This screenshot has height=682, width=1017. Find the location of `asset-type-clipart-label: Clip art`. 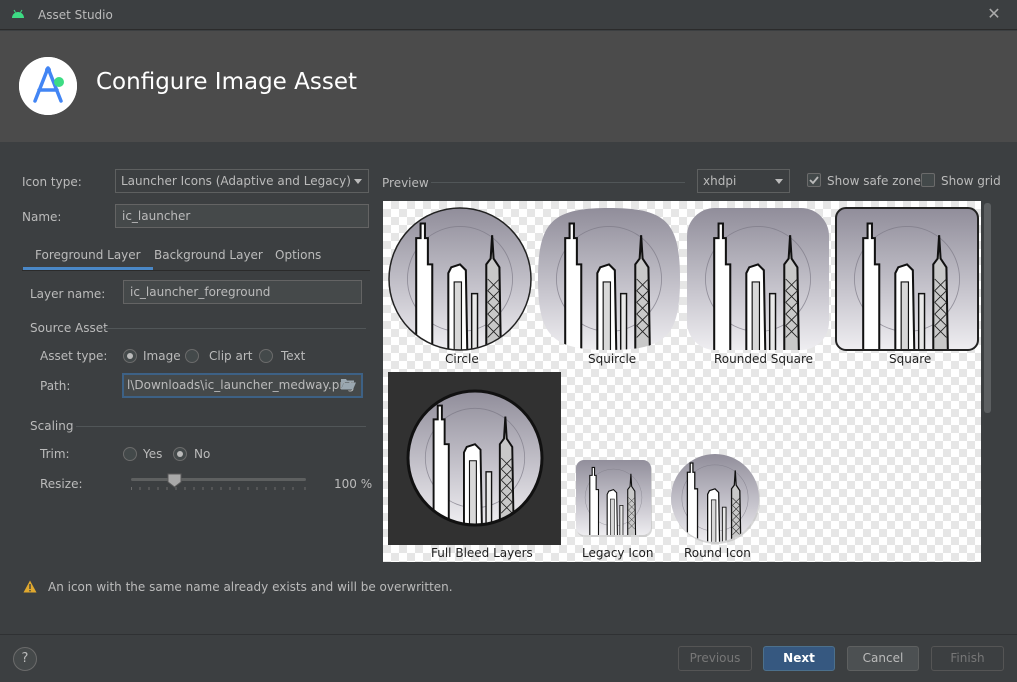

asset-type-clipart-label: Clip art is located at coordinates (231, 356).